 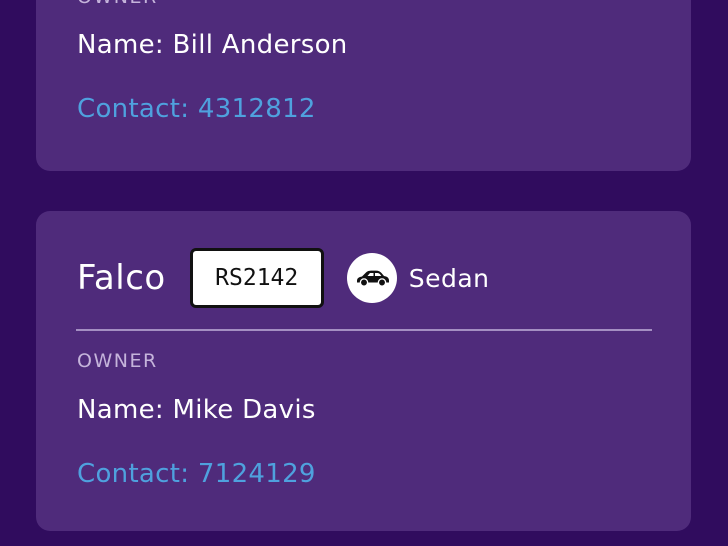 I want to click on owner-name: Name: Mike Davis, so click(x=196, y=410).